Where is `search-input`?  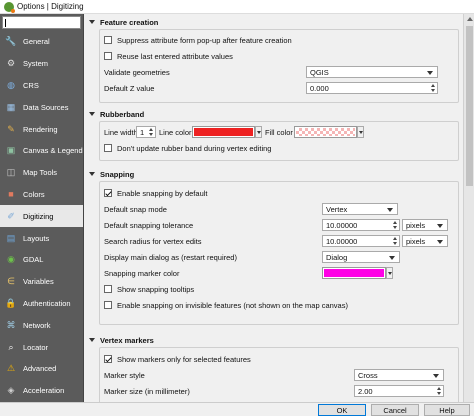
search-input is located at coordinates (41, 22).